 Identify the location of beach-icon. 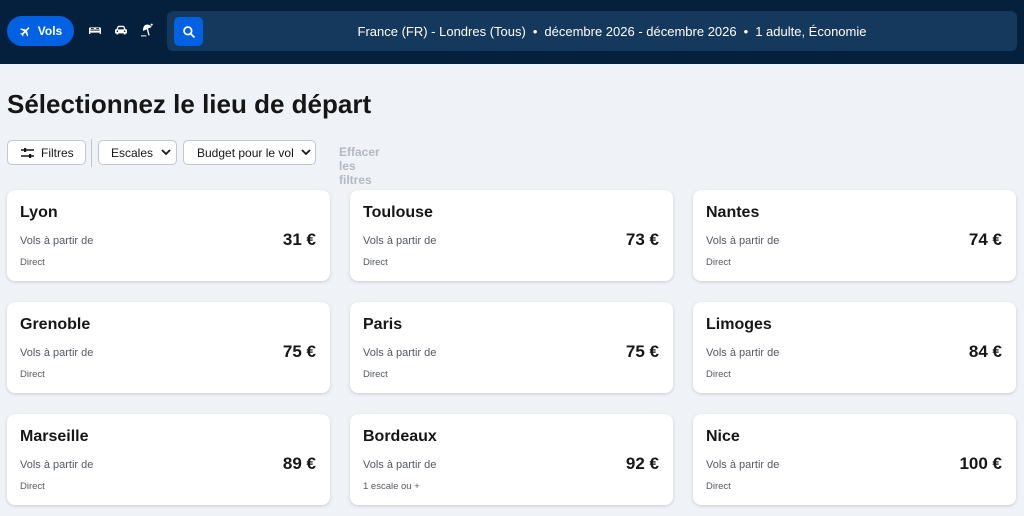
(147, 30).